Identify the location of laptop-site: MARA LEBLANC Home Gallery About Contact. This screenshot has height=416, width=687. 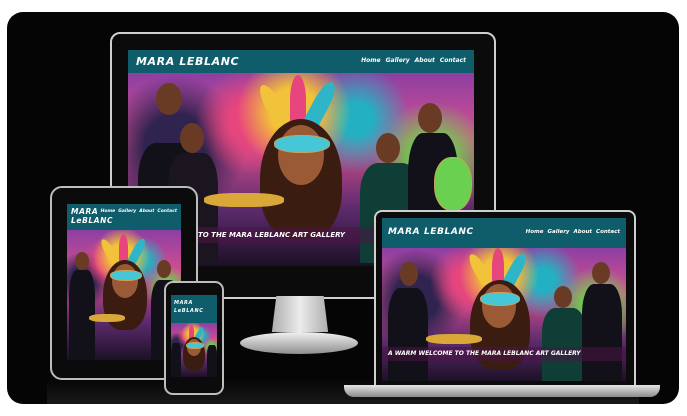
(504, 299).